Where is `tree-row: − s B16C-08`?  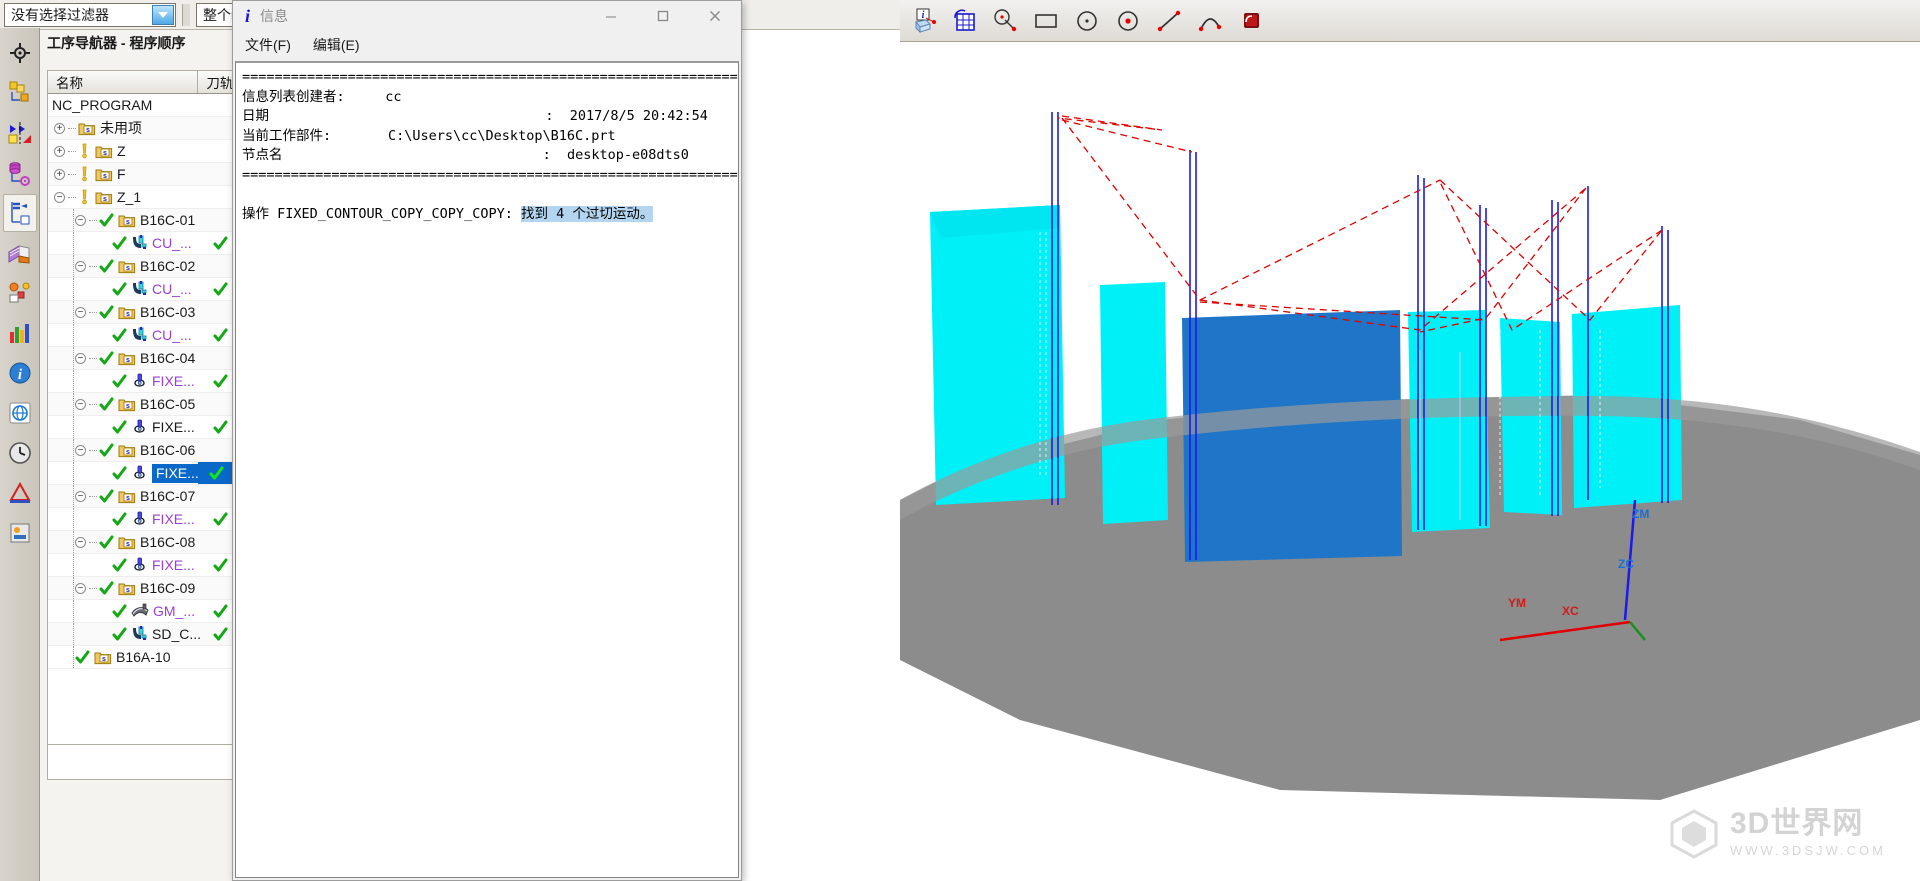 tree-row: − s B16C-08 is located at coordinates (143, 542).